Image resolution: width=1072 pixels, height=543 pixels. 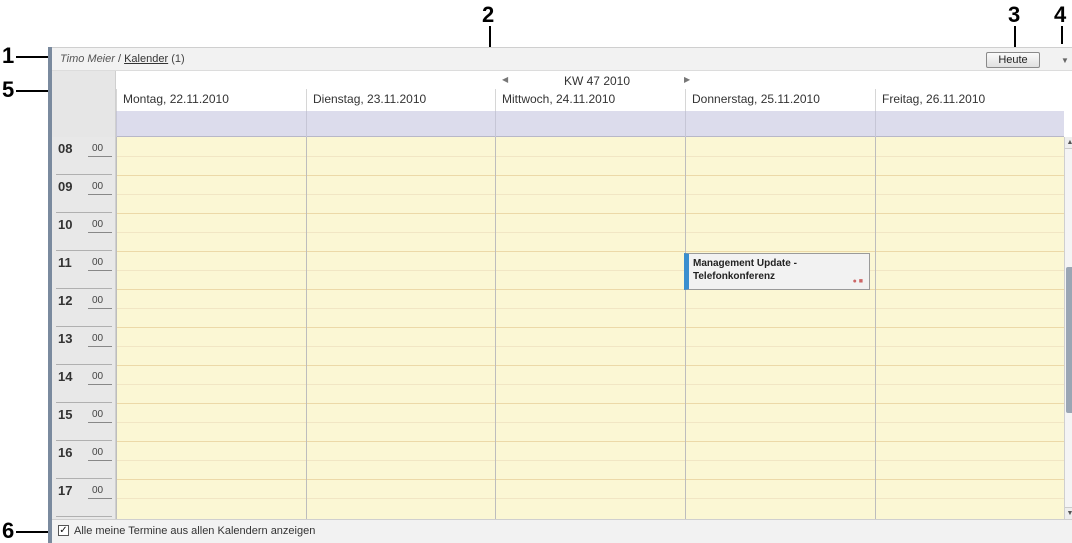 I want to click on day-column-thursday, so click(x=780, y=328).